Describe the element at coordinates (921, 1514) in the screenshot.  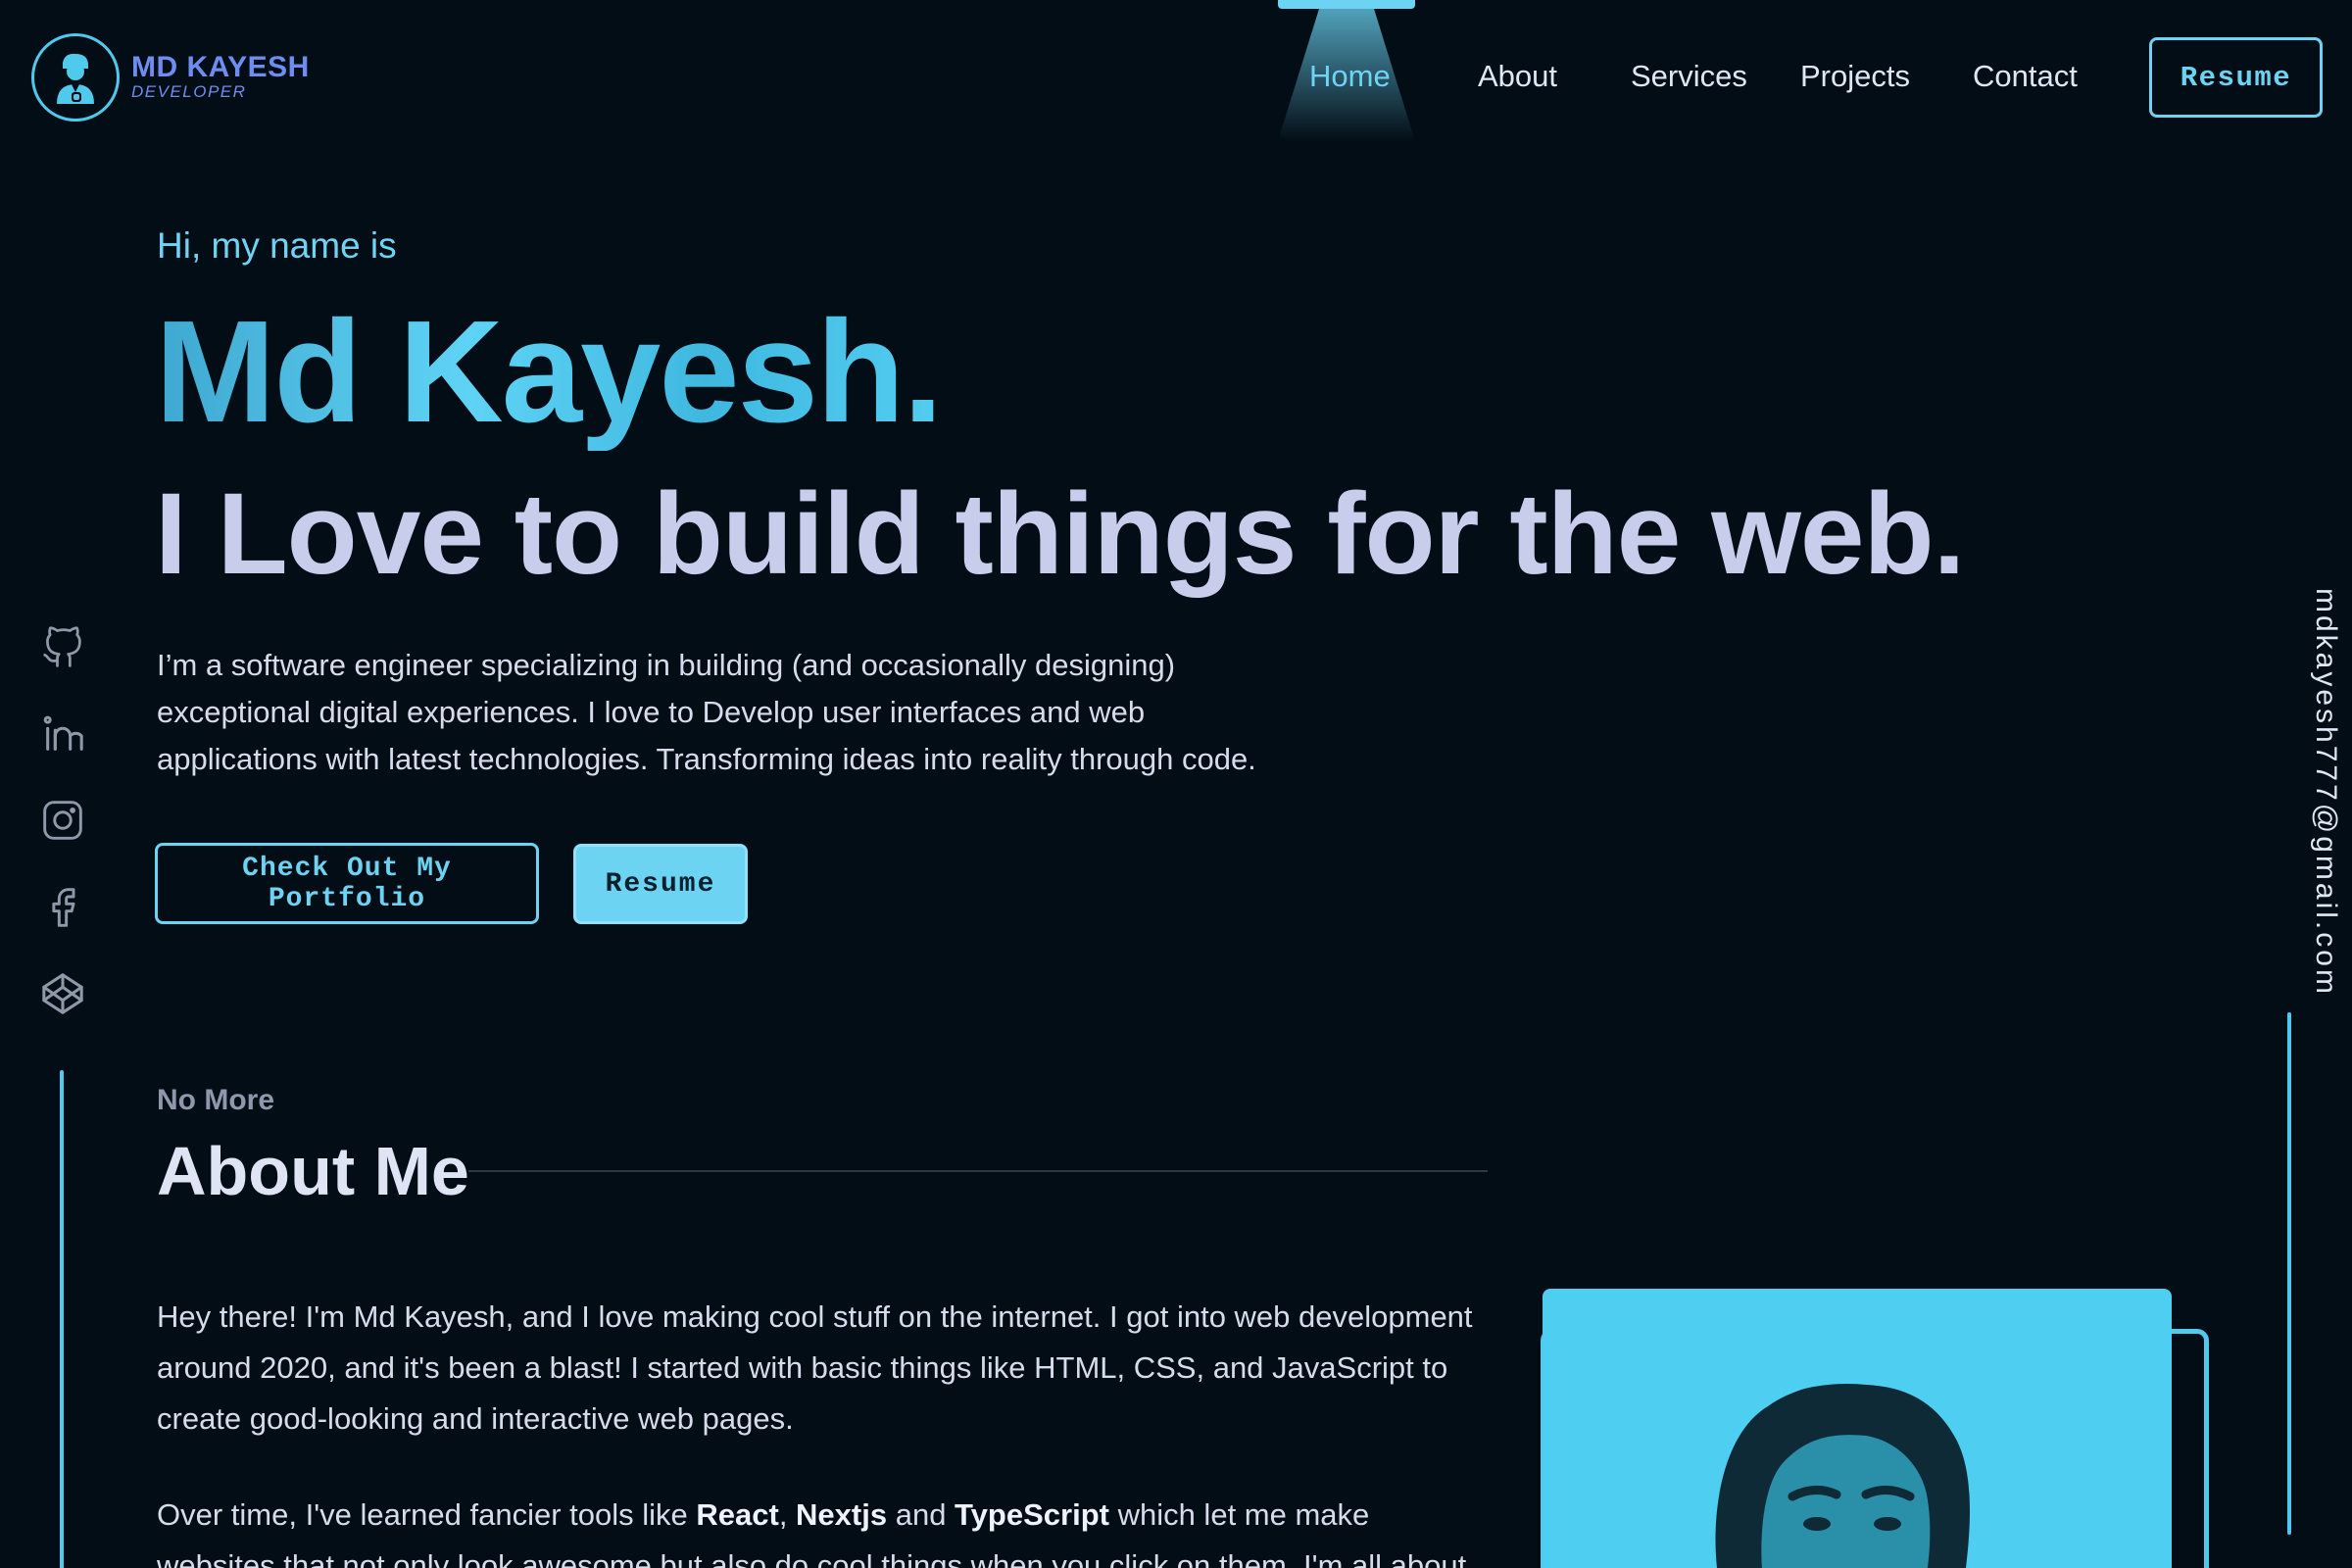
I see `about-p2-sep: and` at that location.